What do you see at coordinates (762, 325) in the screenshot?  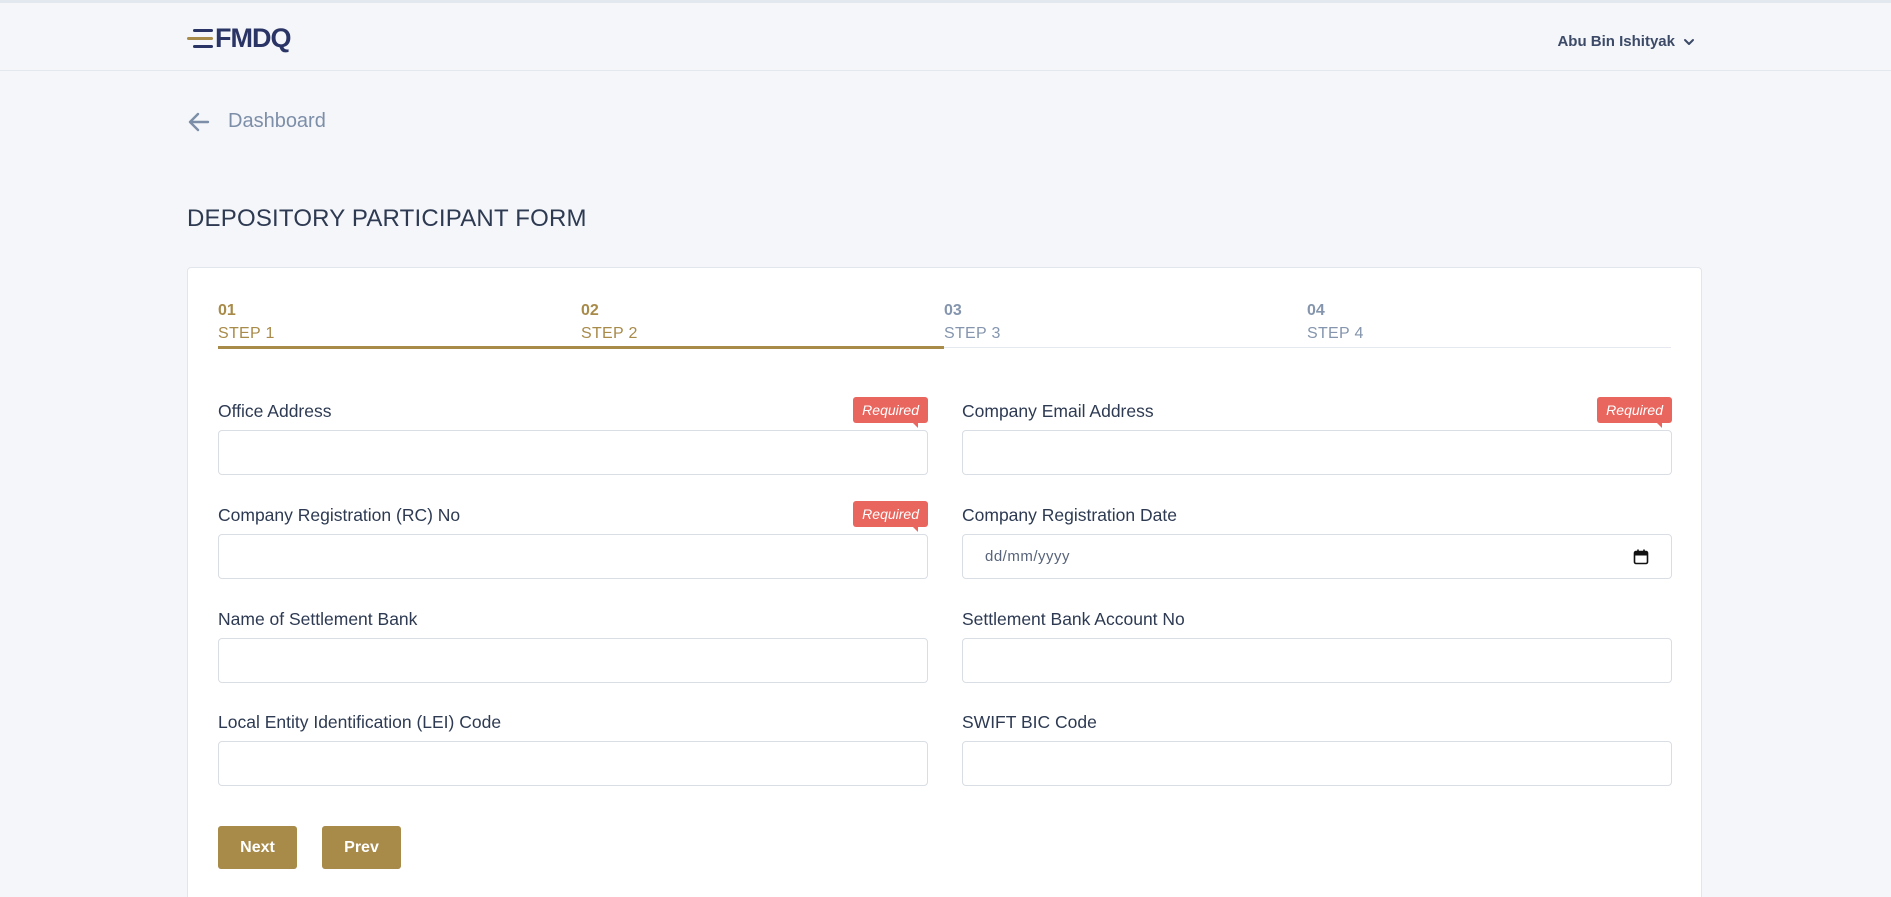 I see `step-2-tab: 02 STEP 2` at bounding box center [762, 325].